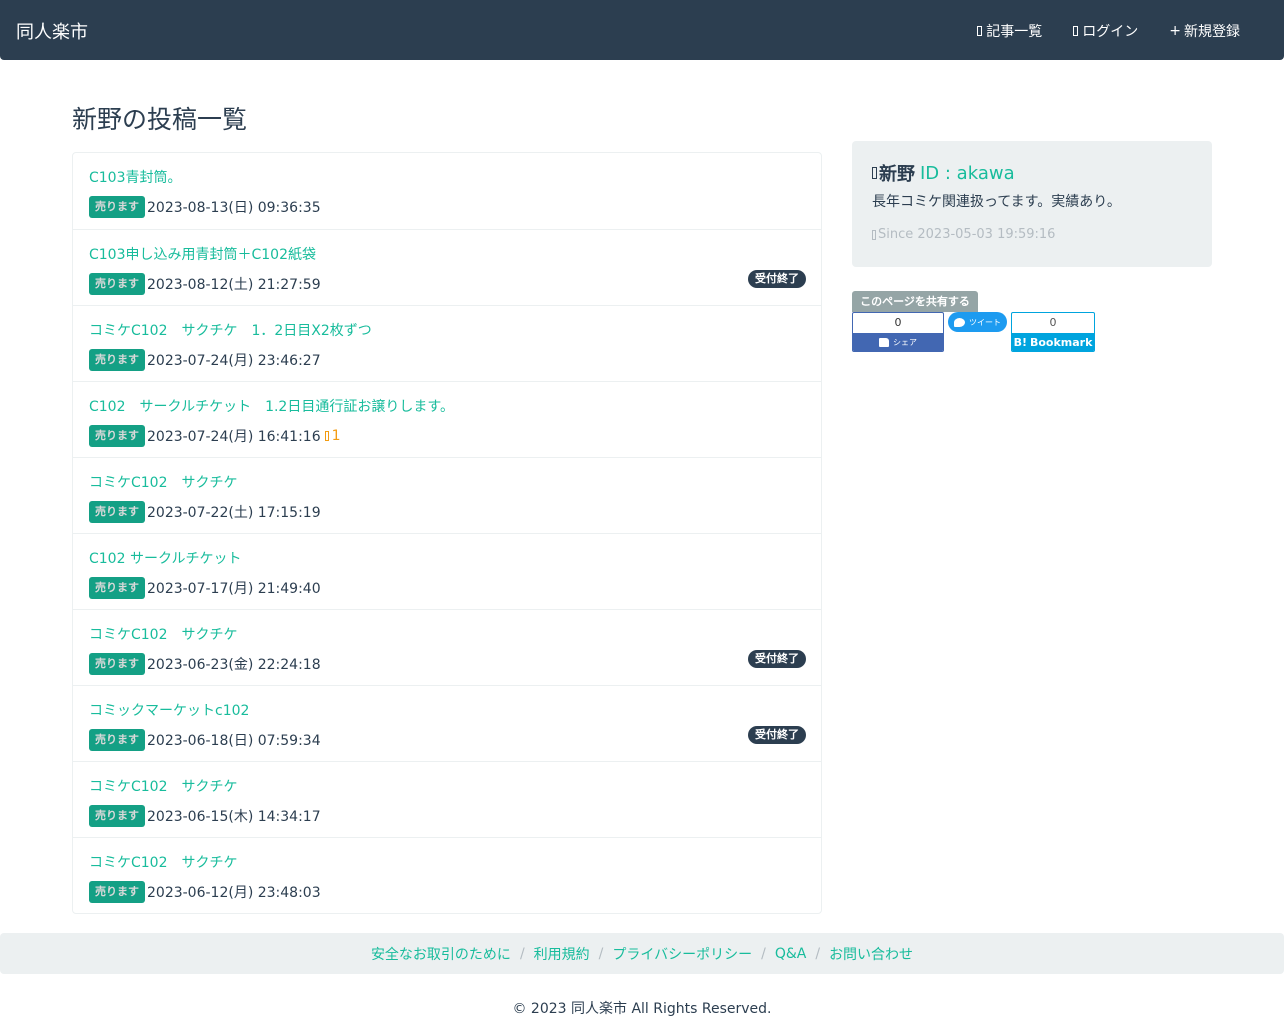 This screenshot has height=1020, width=1284. Describe the element at coordinates (967, 234) in the screenshot. I see `profile-since-text: Since 2023-05-03 19:59:16` at that location.